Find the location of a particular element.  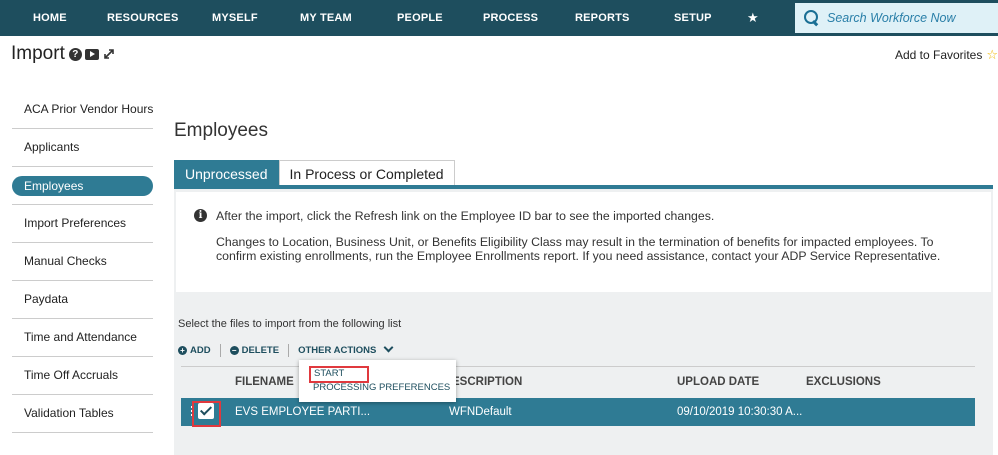

other-actions-label: OTHER ACTIONS is located at coordinates (337, 350).